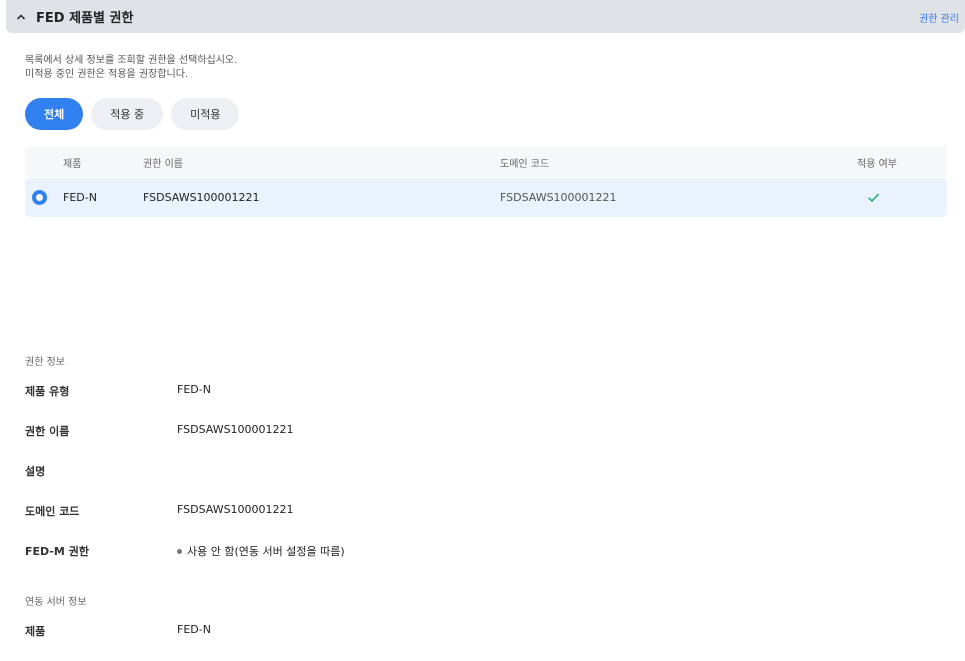  What do you see at coordinates (163, 164) in the screenshot?
I see `column-header-name: 권한 이름` at bounding box center [163, 164].